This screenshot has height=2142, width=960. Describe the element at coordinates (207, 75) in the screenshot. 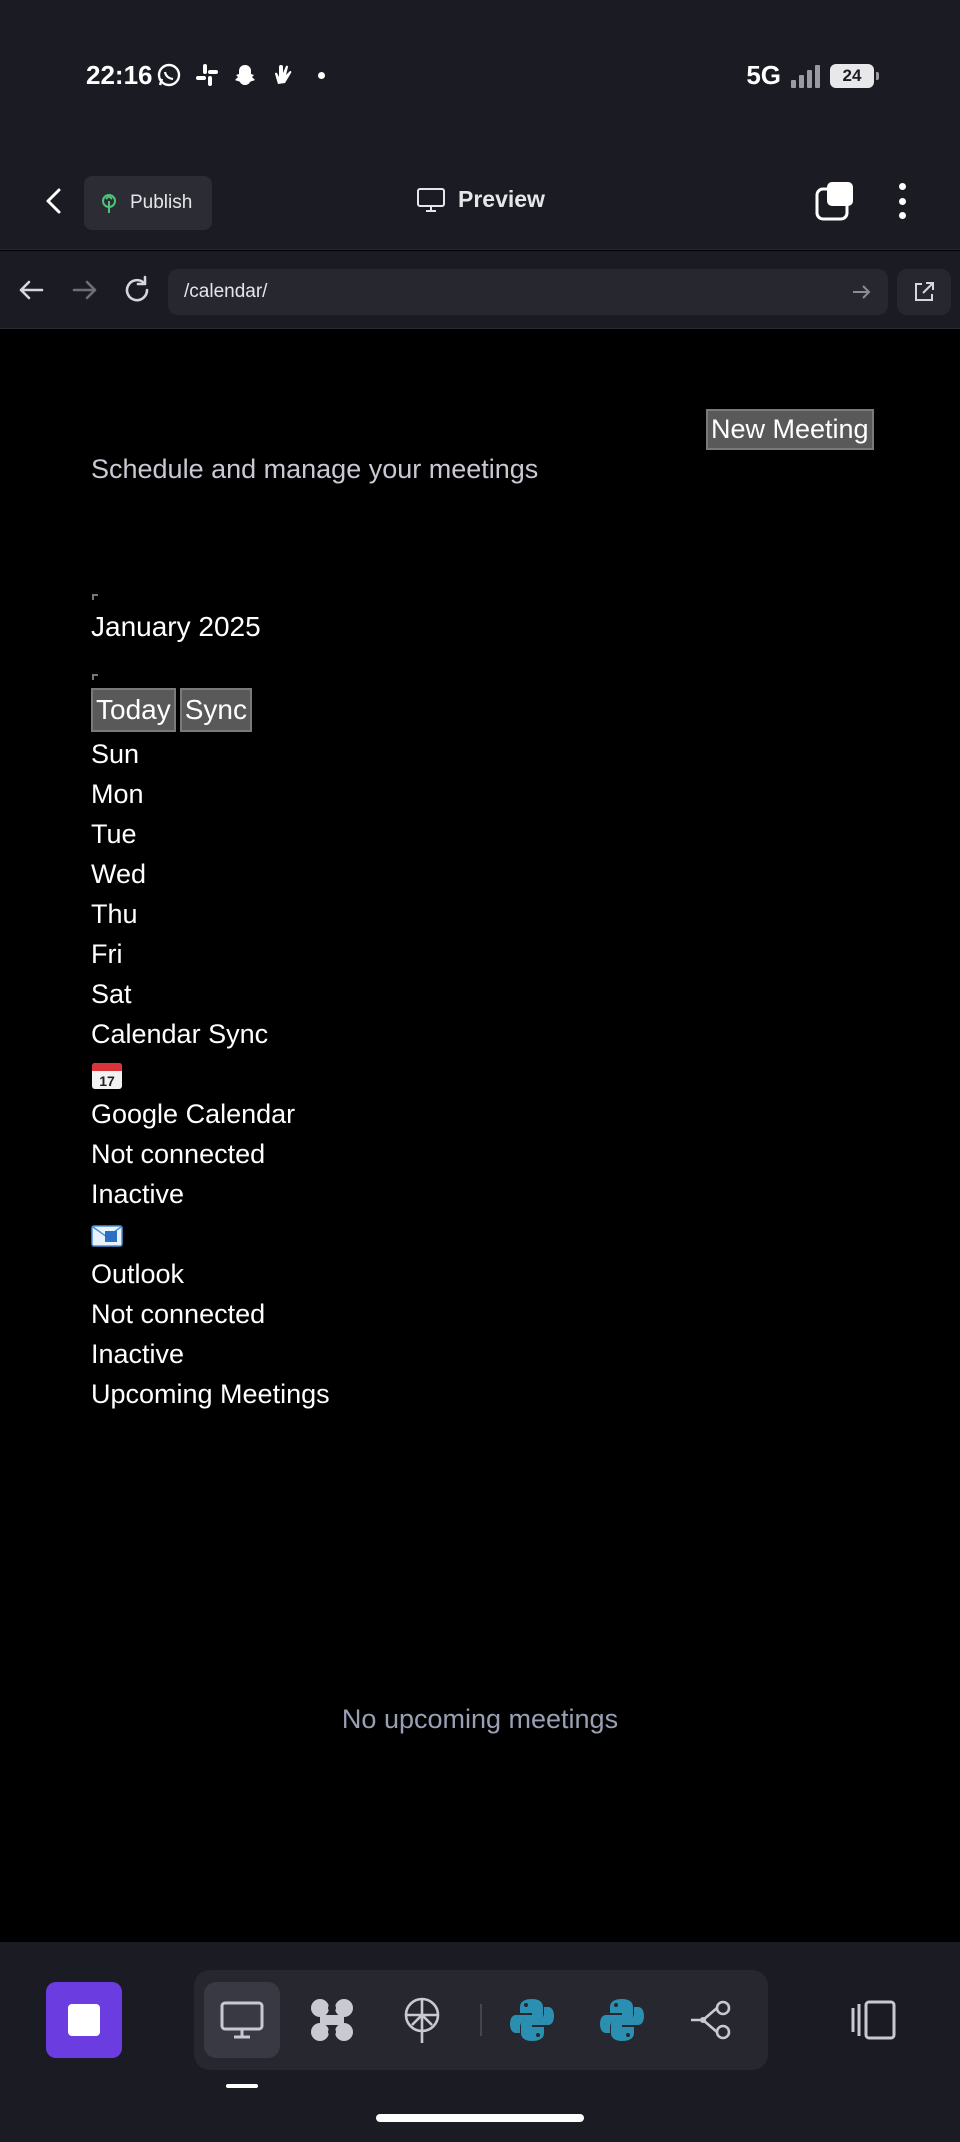

I see `slack-icon` at that location.